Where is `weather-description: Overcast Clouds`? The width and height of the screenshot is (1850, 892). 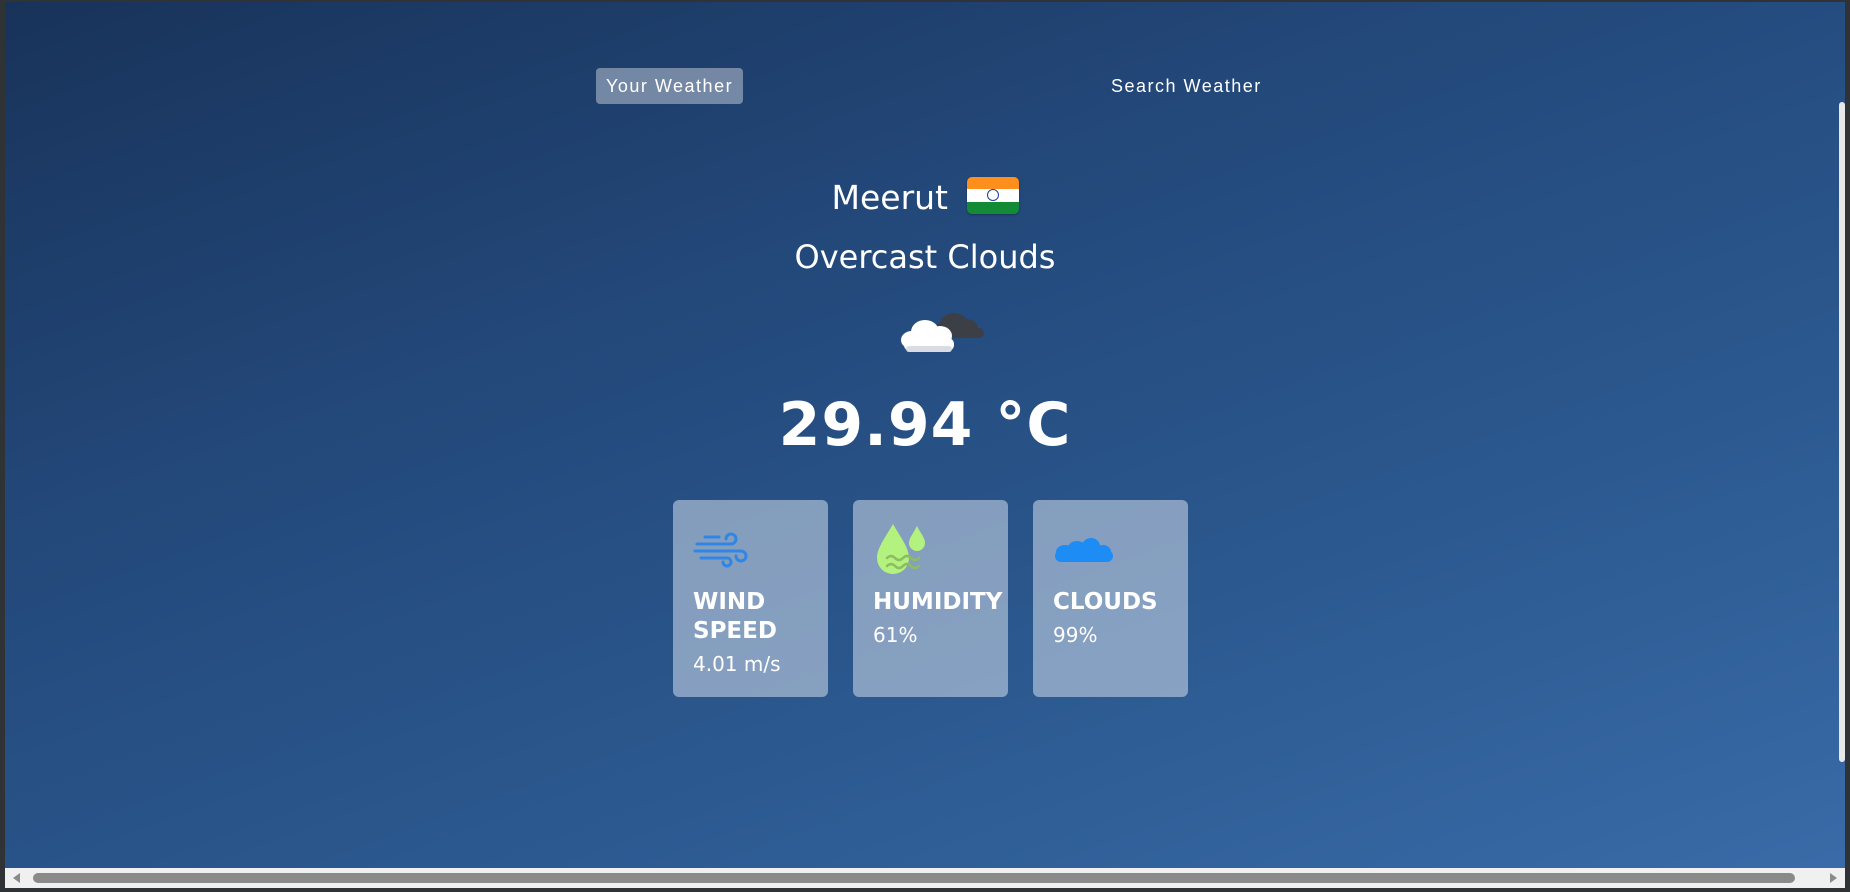
weather-description: Overcast Clouds is located at coordinates (925, 257).